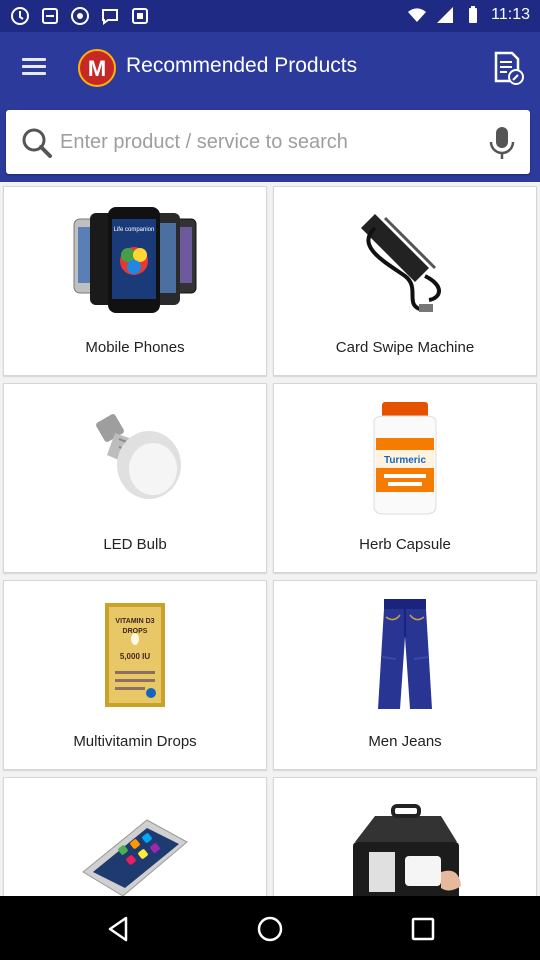 This screenshot has width=540, height=960. I want to click on status-right: 11:13, so click(468, 15).